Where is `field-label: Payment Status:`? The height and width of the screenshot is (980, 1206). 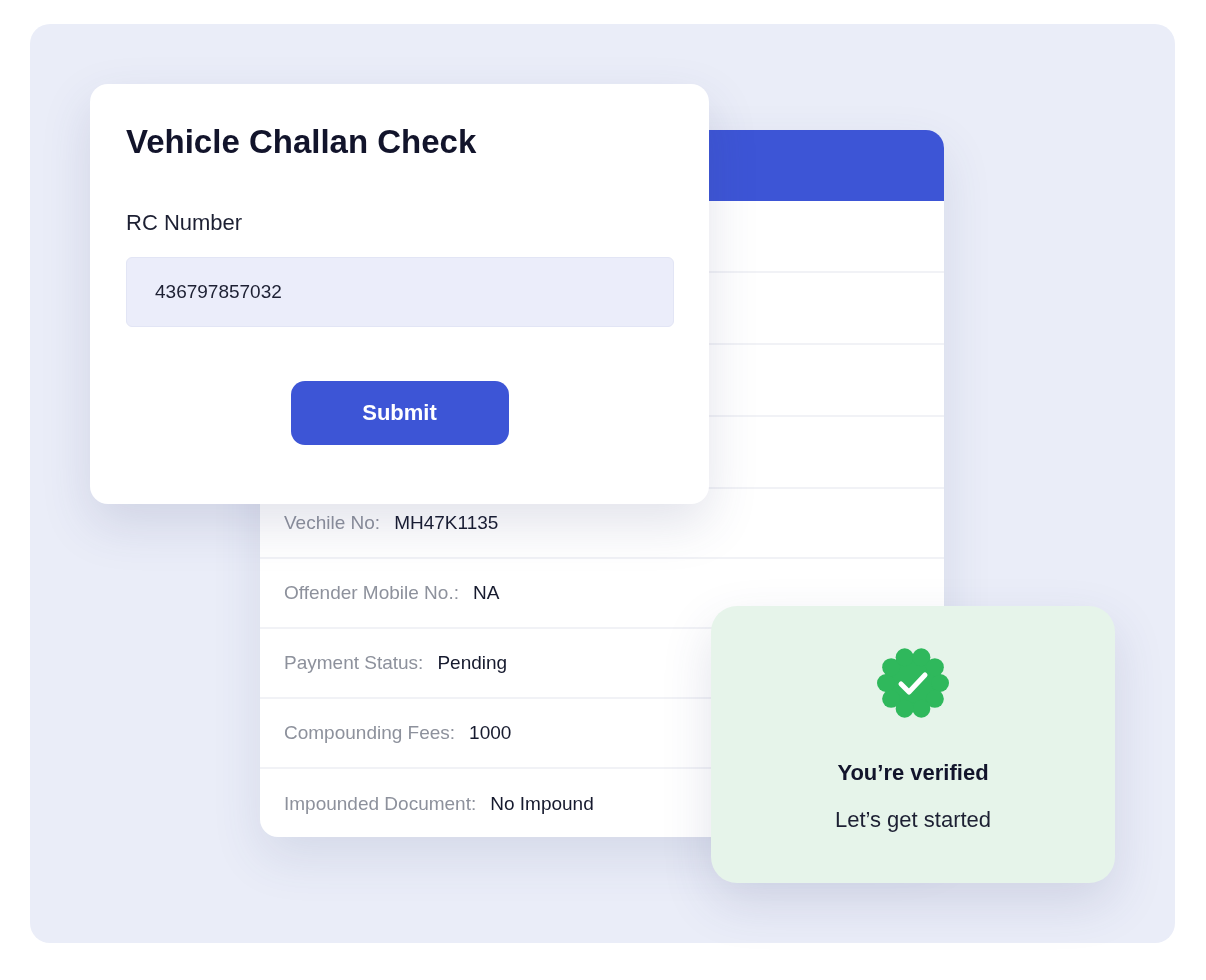 field-label: Payment Status: is located at coordinates (354, 662).